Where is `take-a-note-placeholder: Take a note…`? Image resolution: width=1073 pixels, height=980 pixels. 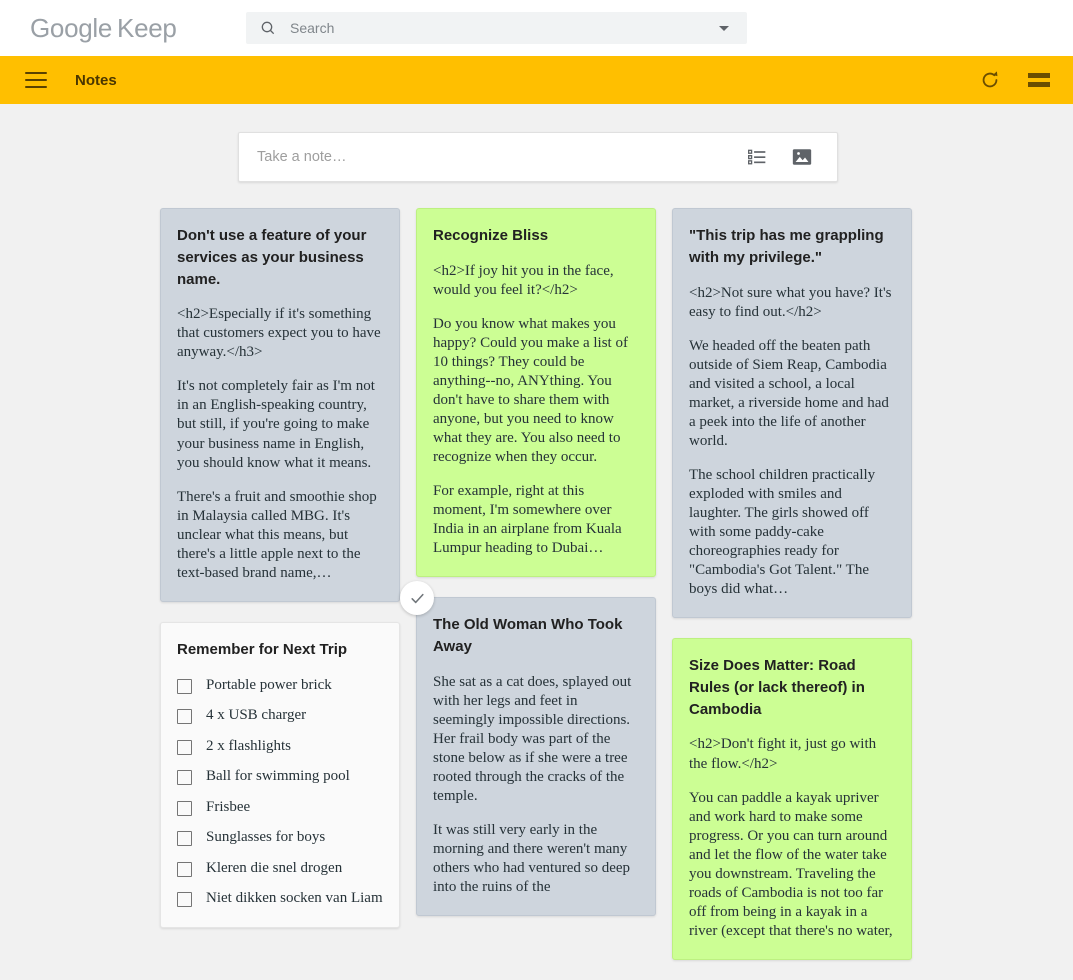
take-a-note-placeholder: Take a note… is located at coordinates (502, 157).